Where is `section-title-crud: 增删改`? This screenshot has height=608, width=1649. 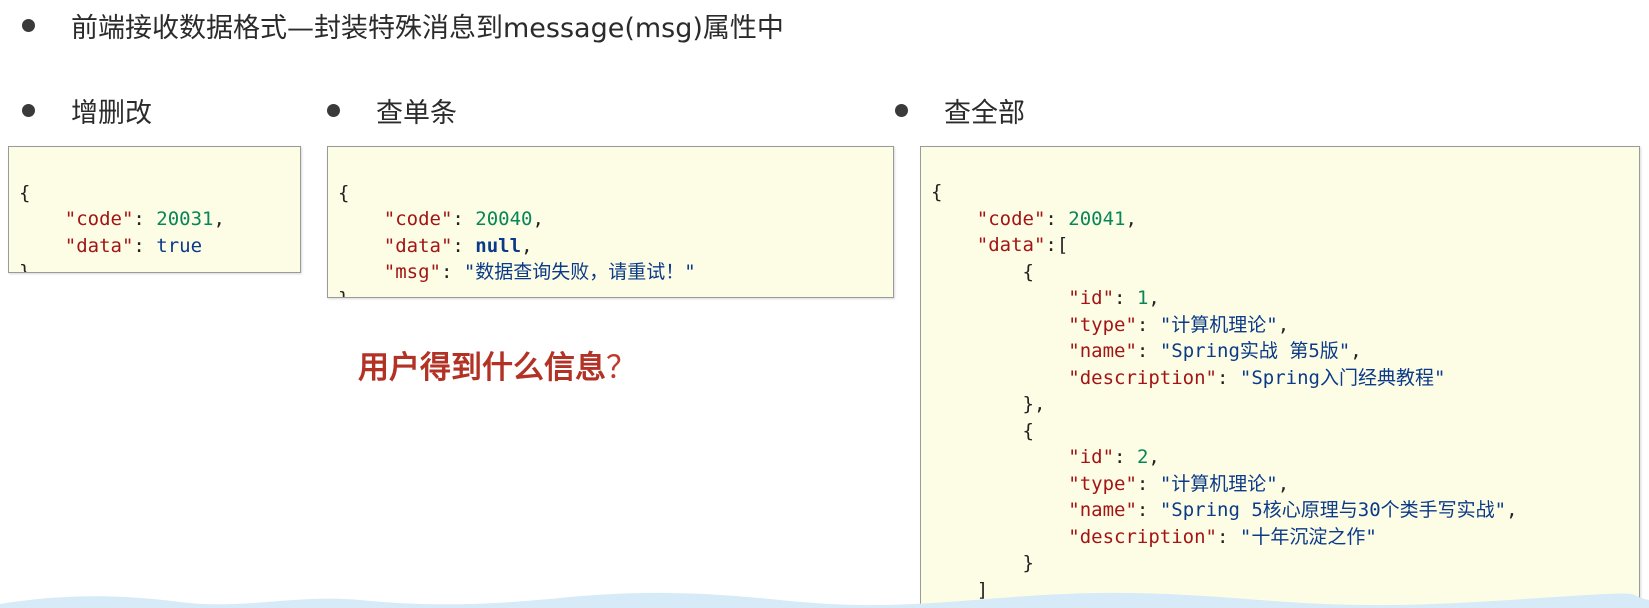
section-title-crud: 增删改 is located at coordinates (111, 113).